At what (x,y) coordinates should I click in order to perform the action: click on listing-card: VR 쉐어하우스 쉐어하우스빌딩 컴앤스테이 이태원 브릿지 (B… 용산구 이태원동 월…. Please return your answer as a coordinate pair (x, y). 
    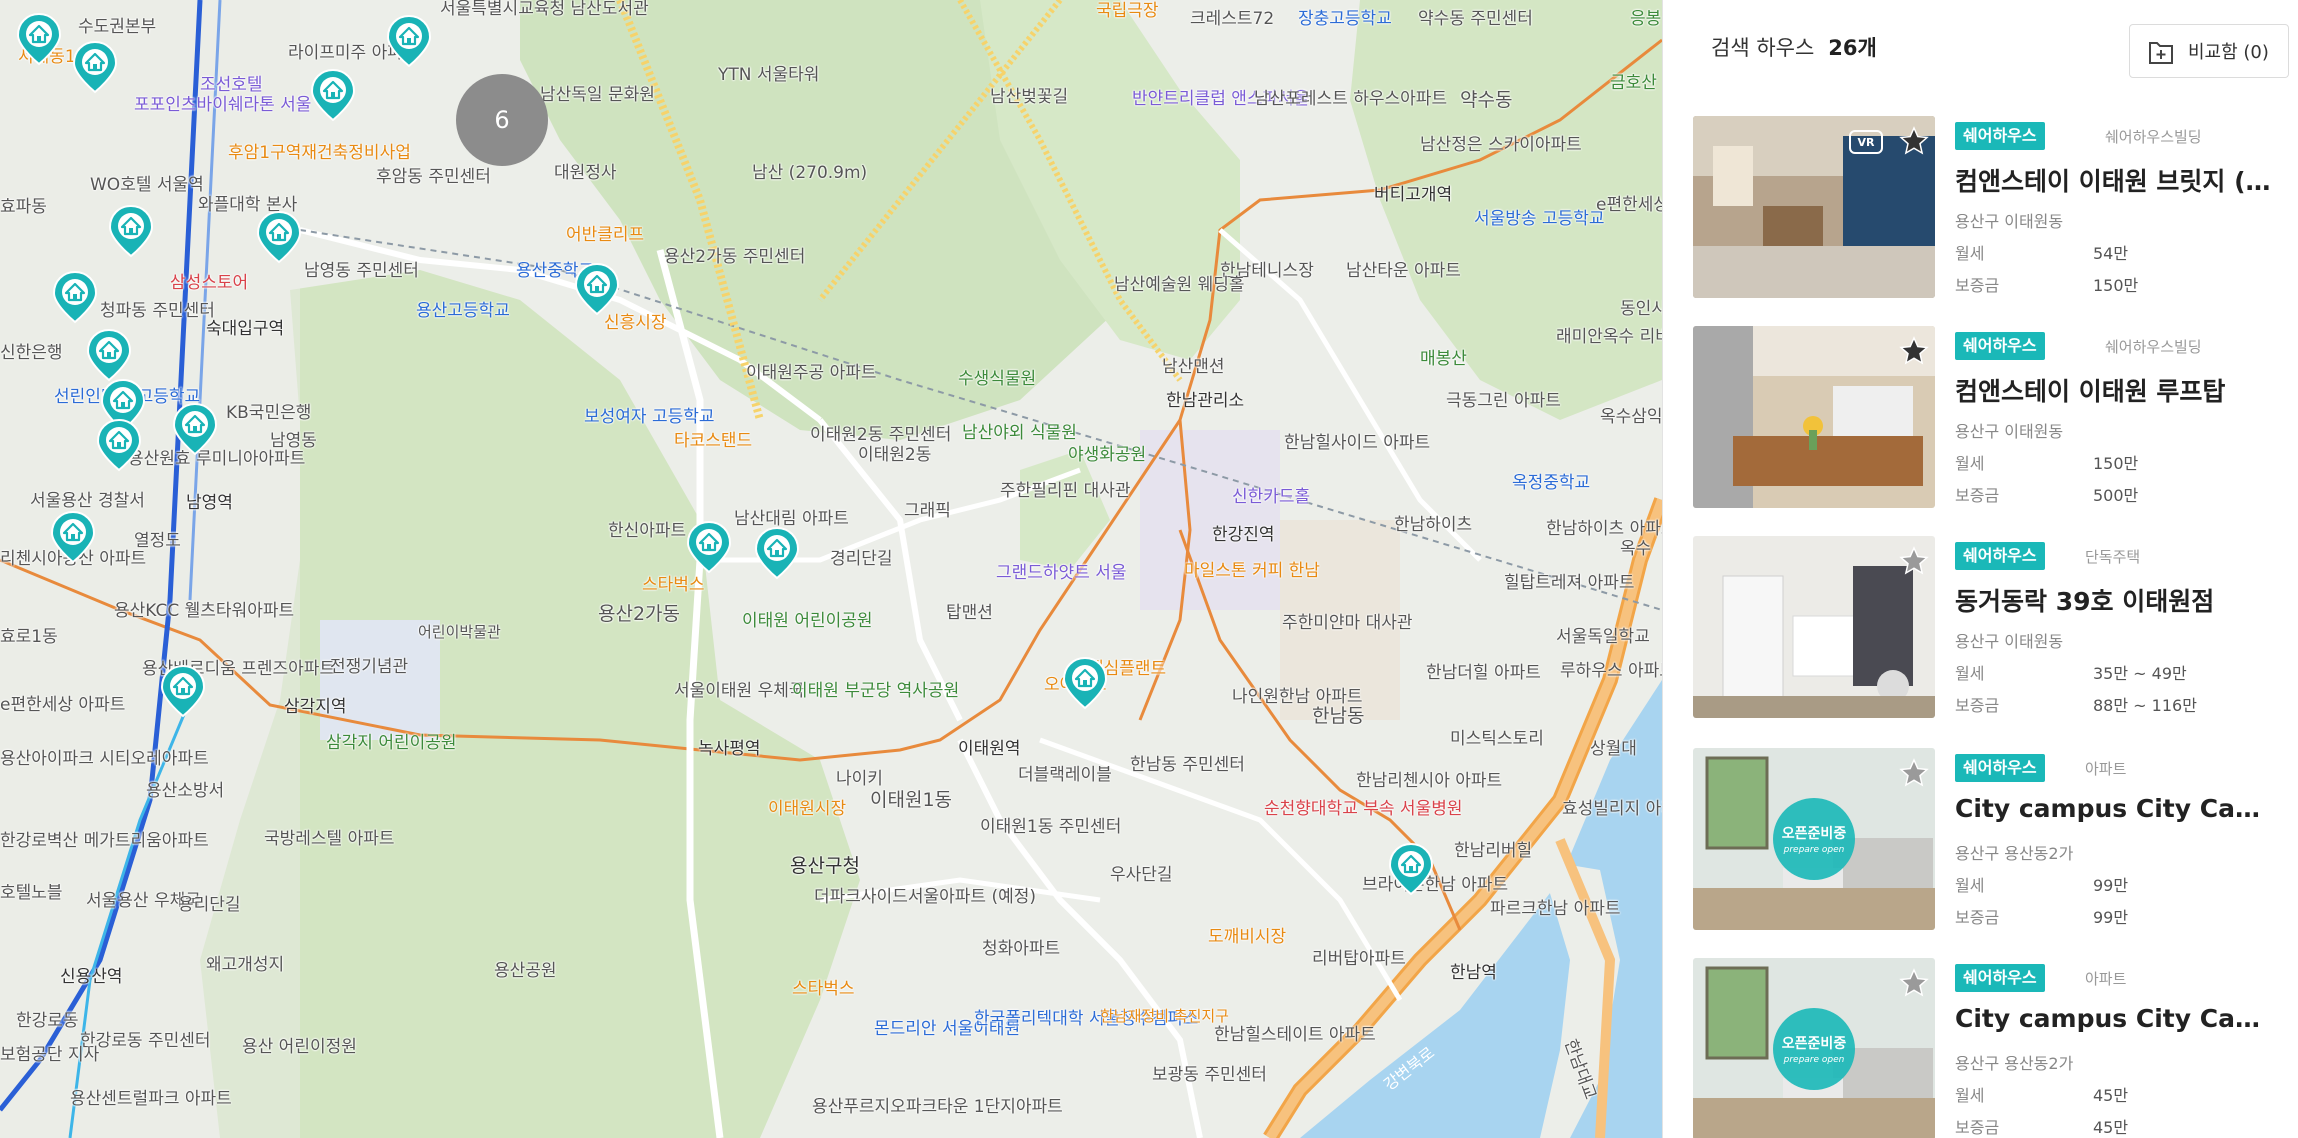
    Looking at the image, I should click on (1988, 207).